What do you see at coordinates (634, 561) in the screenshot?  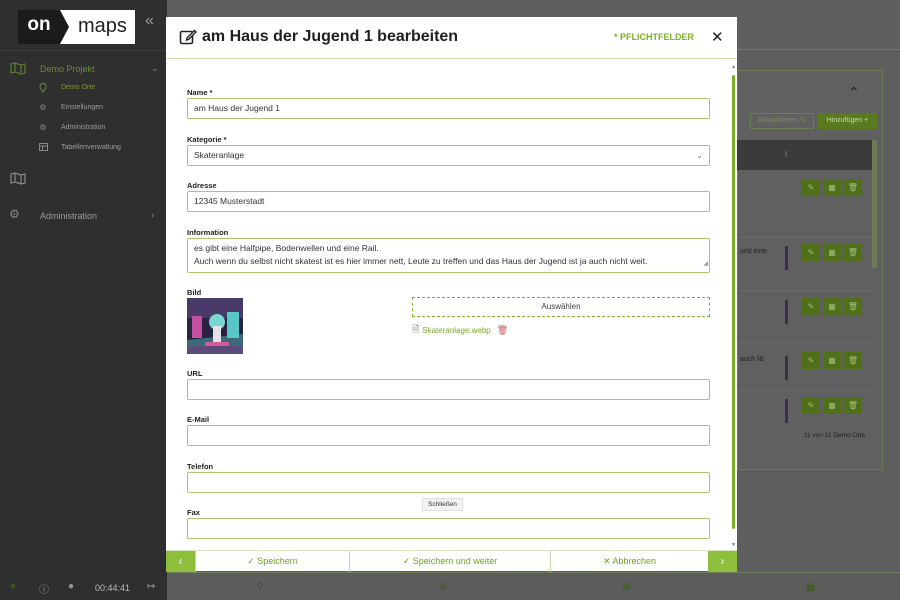 I see `cancel-label: Abbrechen` at bounding box center [634, 561].